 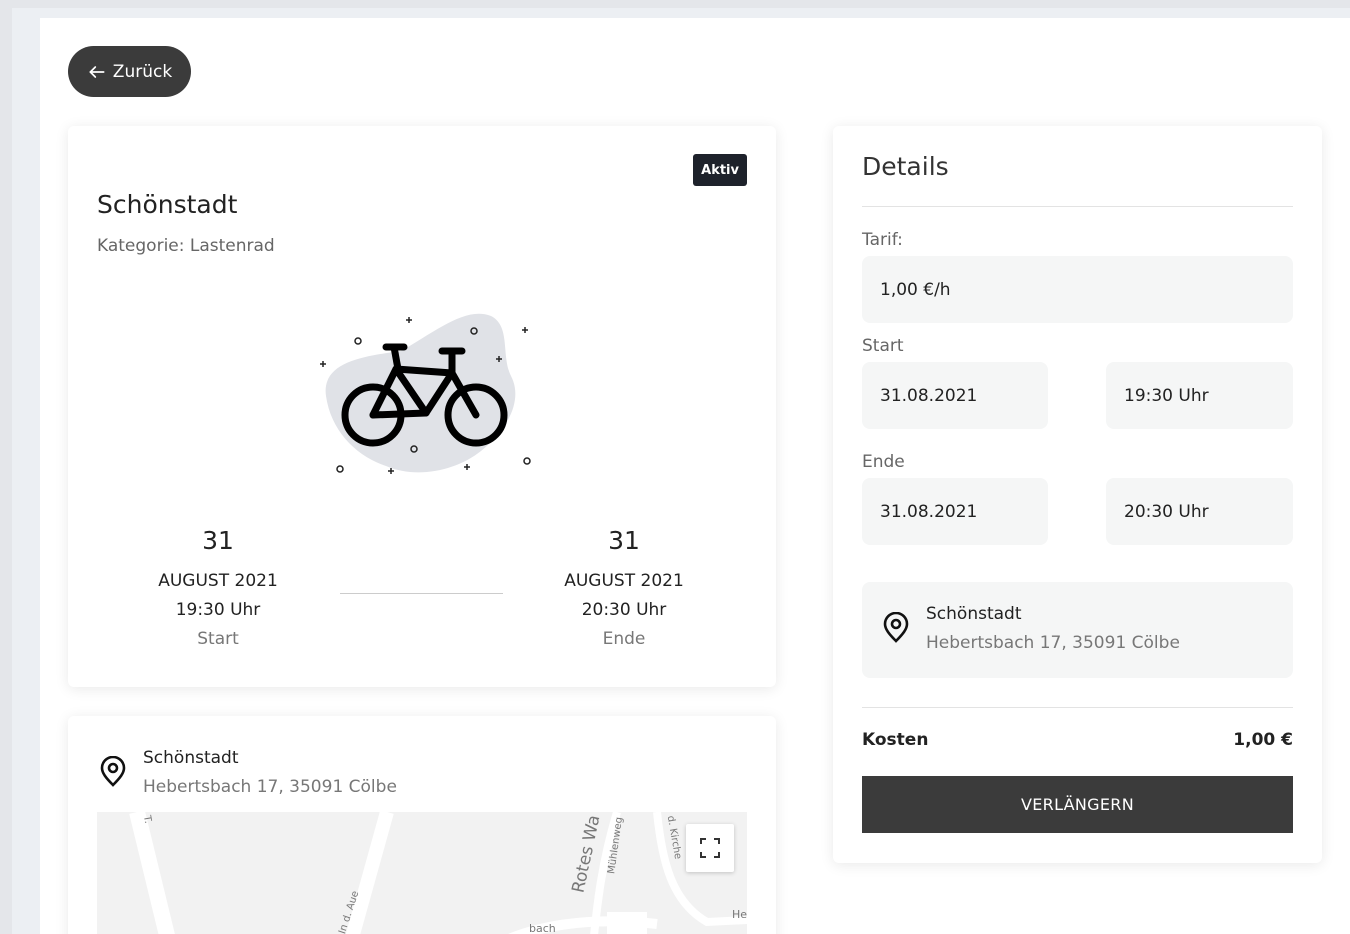 What do you see at coordinates (895, 740) in the screenshot?
I see `cost-label: Kosten` at bounding box center [895, 740].